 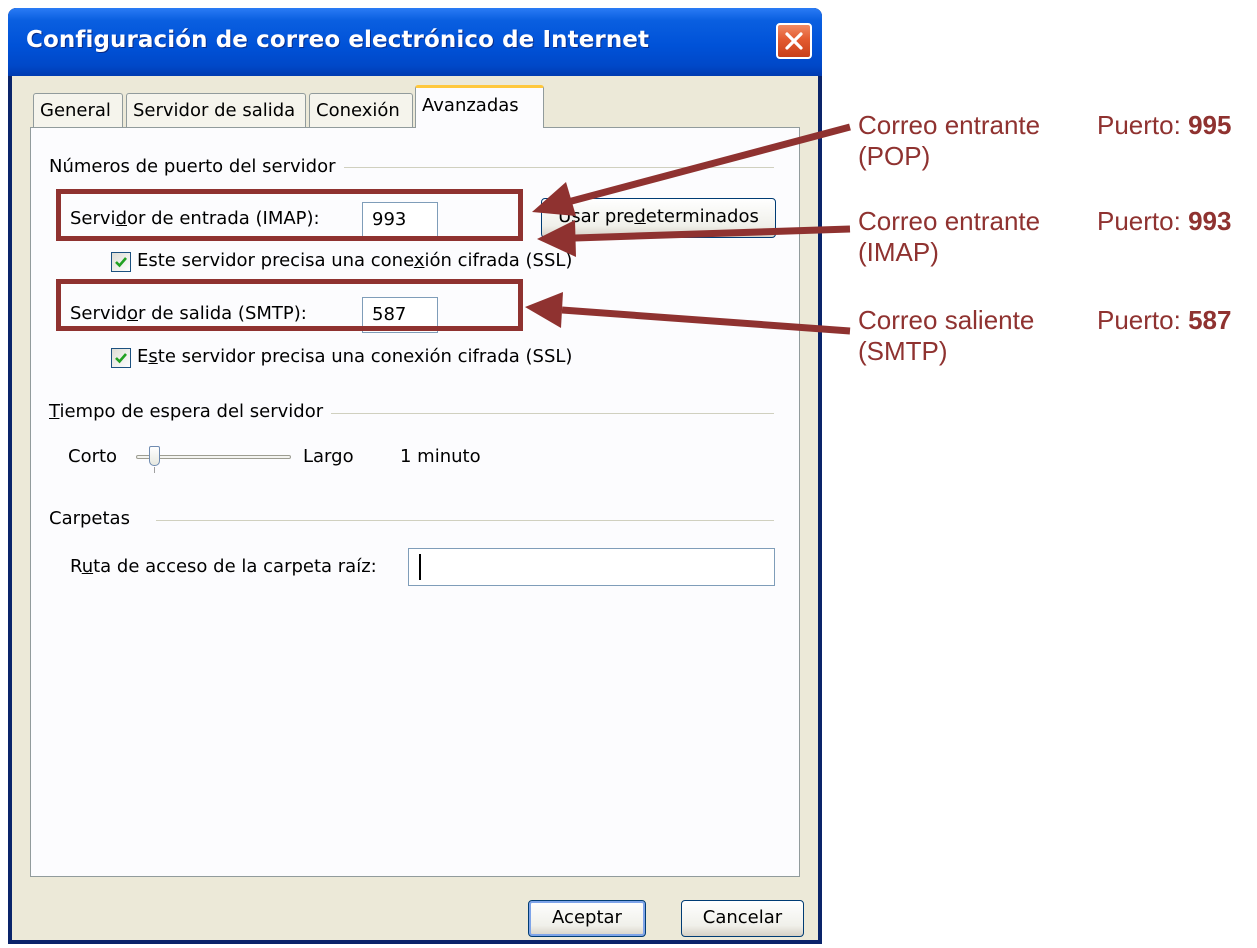 What do you see at coordinates (712, 233) in the screenshot?
I see `arrow-imap` at bounding box center [712, 233].